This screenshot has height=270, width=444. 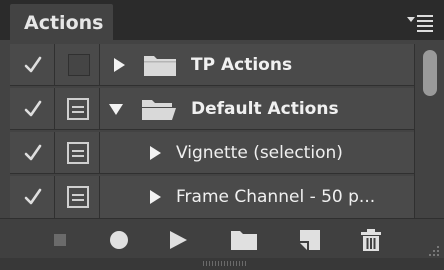 I want to click on panel-title: Actions, so click(x=64, y=23).